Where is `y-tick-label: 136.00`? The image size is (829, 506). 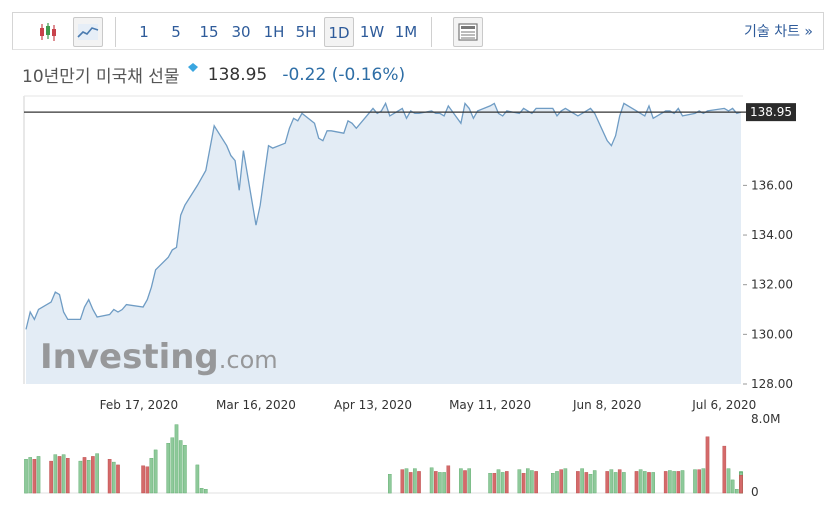
y-tick-label: 136.00 is located at coordinates (772, 185).